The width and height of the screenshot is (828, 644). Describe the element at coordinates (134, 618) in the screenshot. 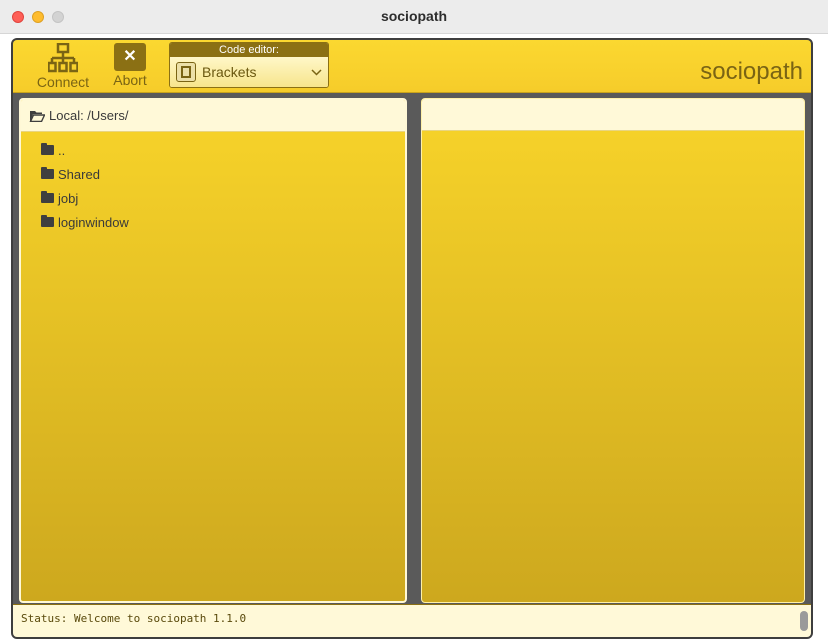

I see `status-text: Status: Welcome to sociopath 1.1.0` at that location.